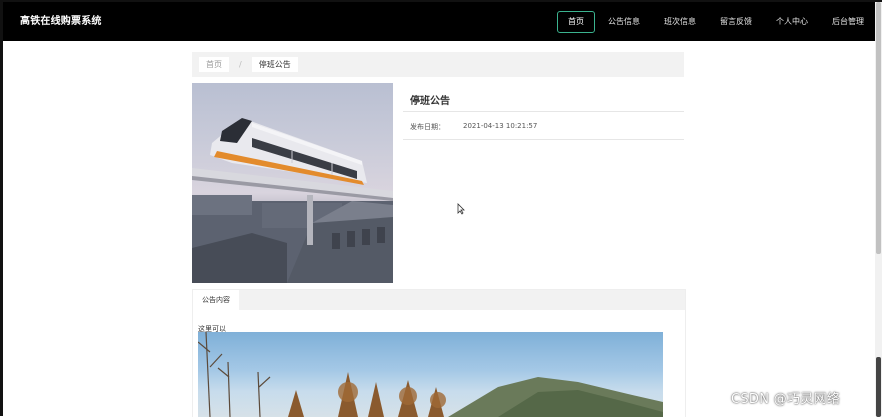 This screenshot has height=417, width=882. Describe the element at coordinates (576, 21) in the screenshot. I see `nav-item-home: 首页` at that location.